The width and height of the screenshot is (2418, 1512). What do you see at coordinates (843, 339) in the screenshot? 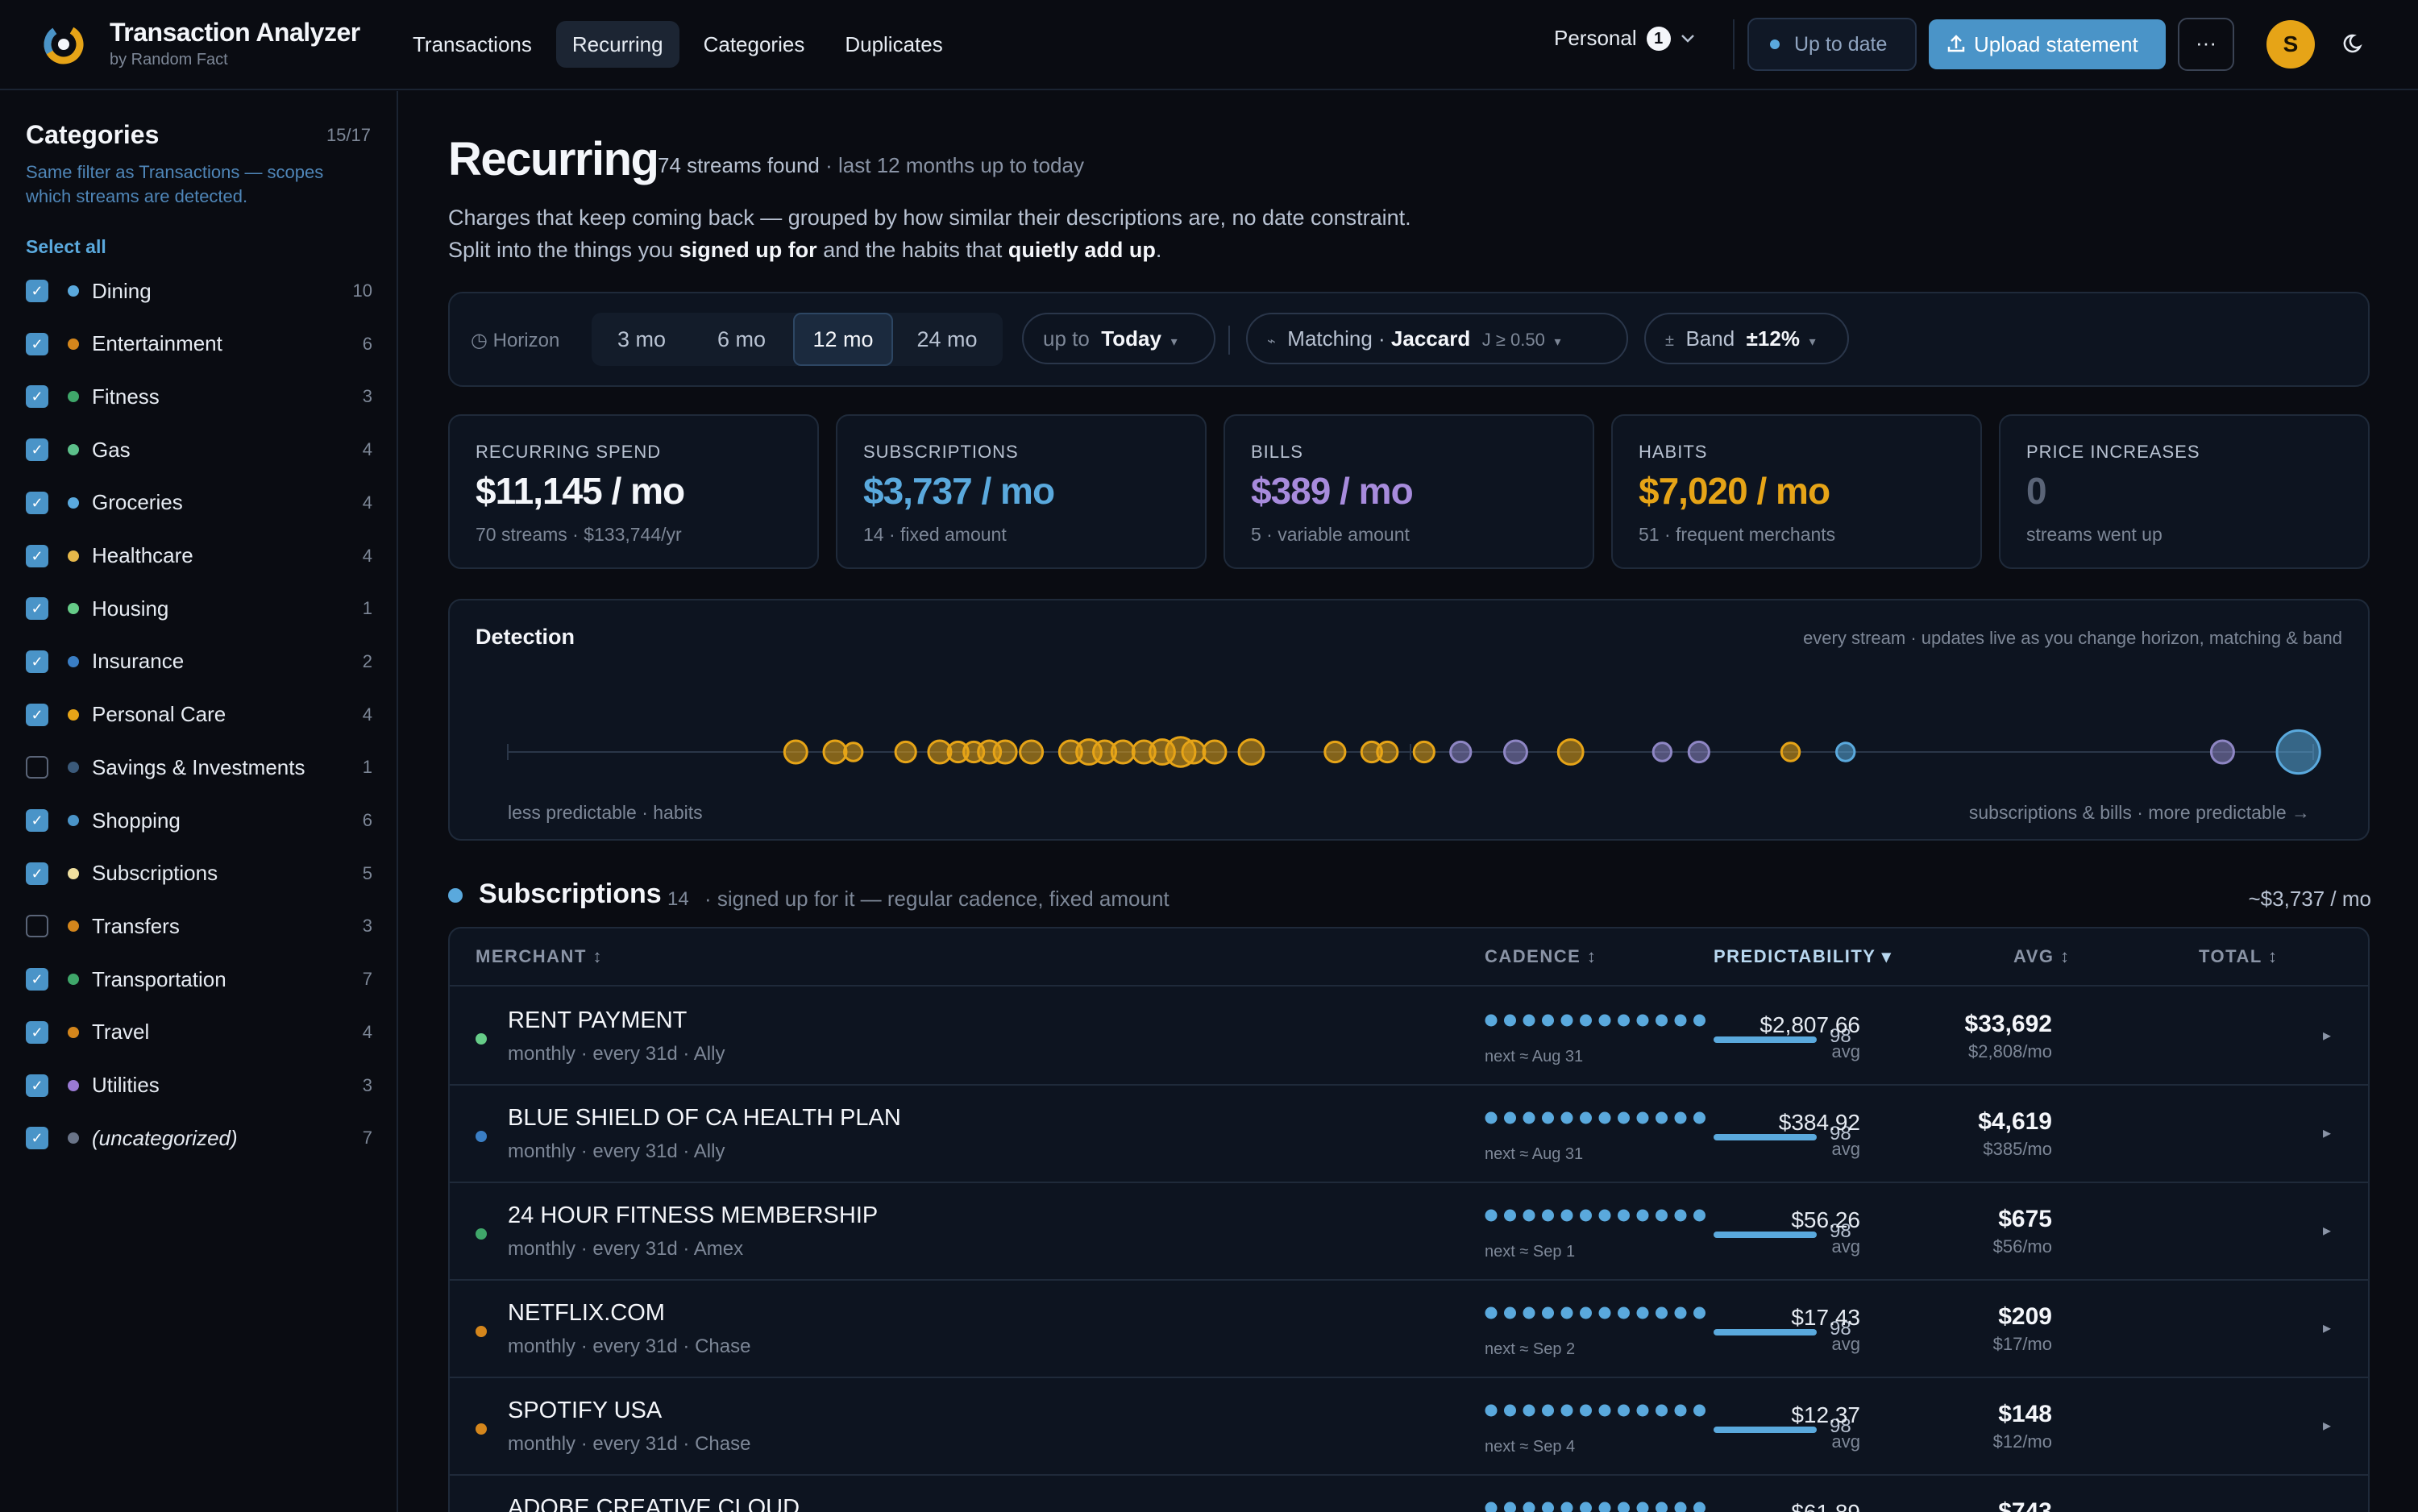
I see `horizon-12mo: 12 mo` at bounding box center [843, 339].